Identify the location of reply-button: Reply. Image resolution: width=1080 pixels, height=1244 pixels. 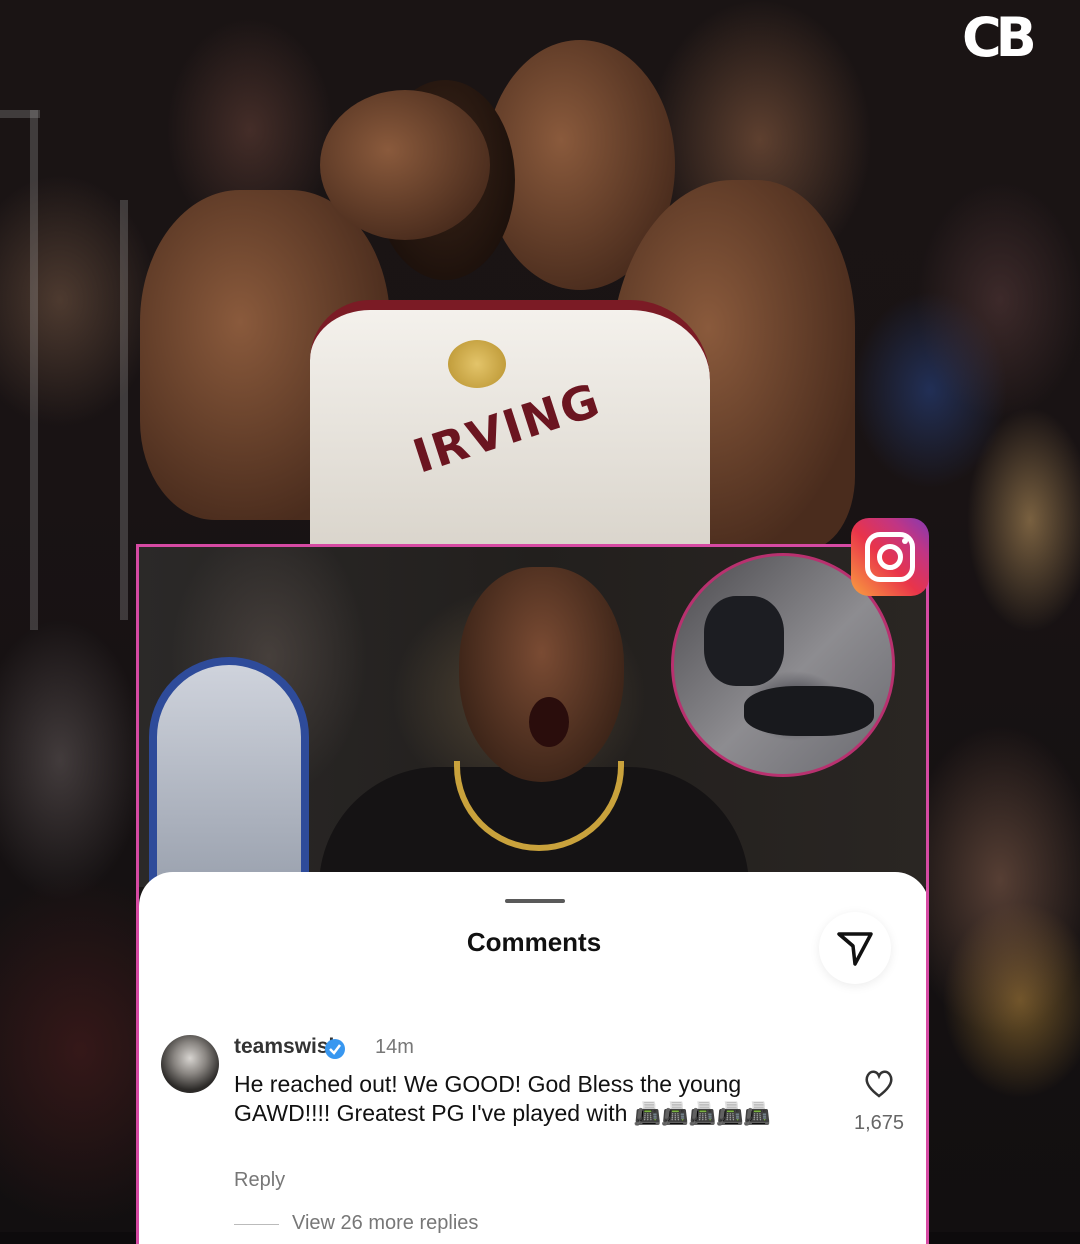
(259, 1180).